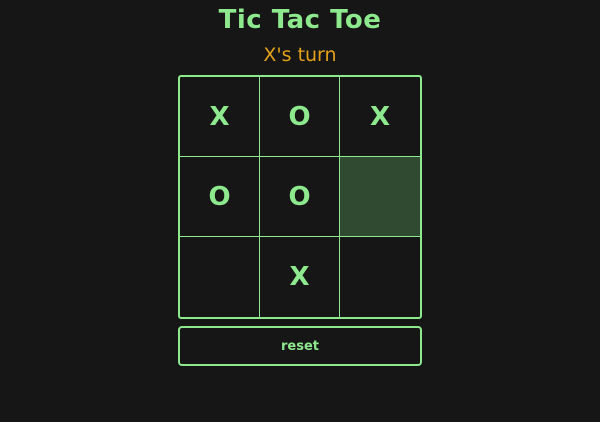 Image resolution: width=600 pixels, height=422 pixels. I want to click on board-cell-1-1: O, so click(300, 197).